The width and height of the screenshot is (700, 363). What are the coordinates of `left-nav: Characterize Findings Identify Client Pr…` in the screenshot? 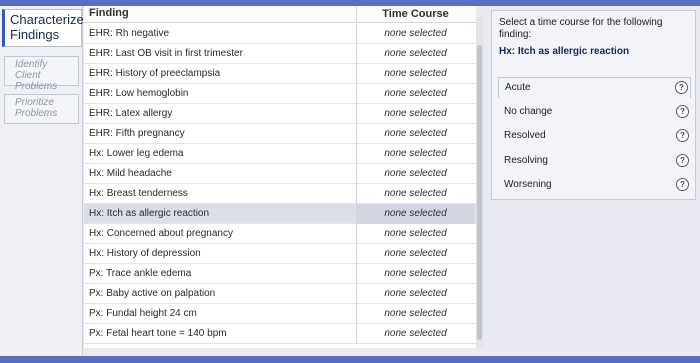 It's located at (42, 181).